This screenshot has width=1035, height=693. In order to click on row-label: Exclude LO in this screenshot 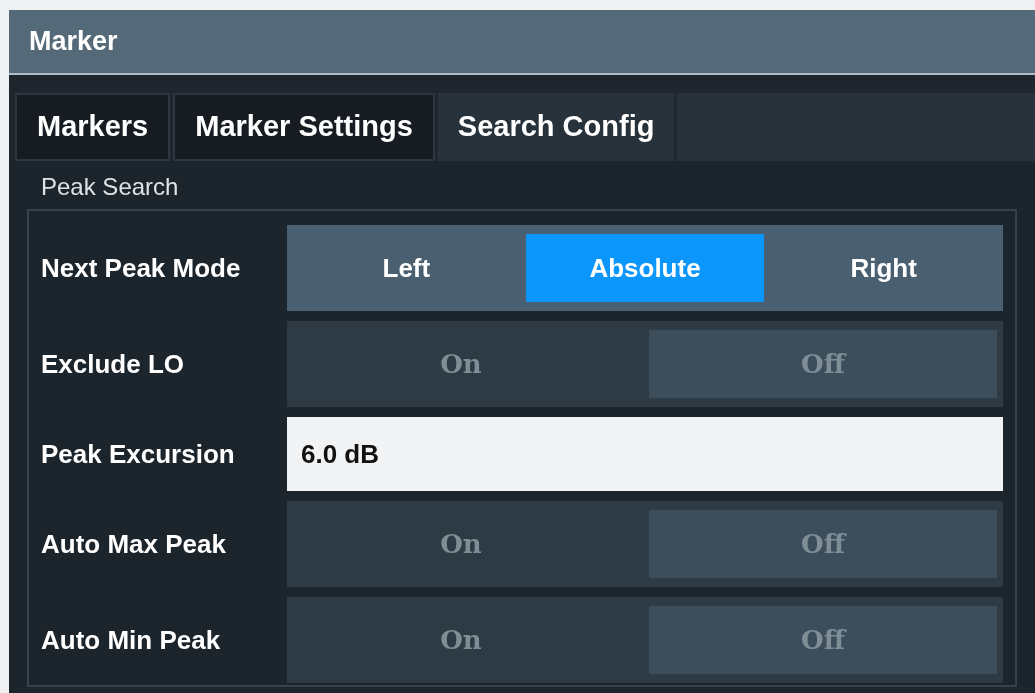, I will do `click(113, 364)`.